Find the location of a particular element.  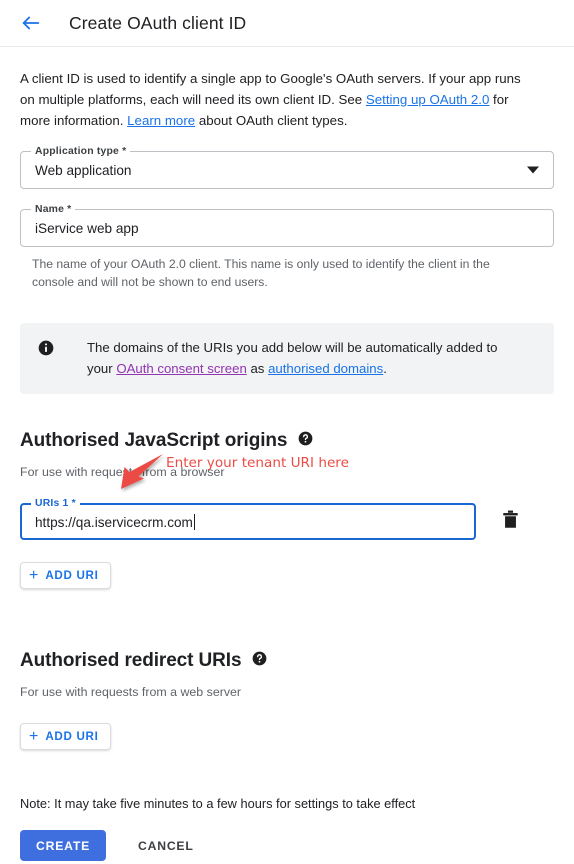

trash-icon is located at coordinates (510, 522).